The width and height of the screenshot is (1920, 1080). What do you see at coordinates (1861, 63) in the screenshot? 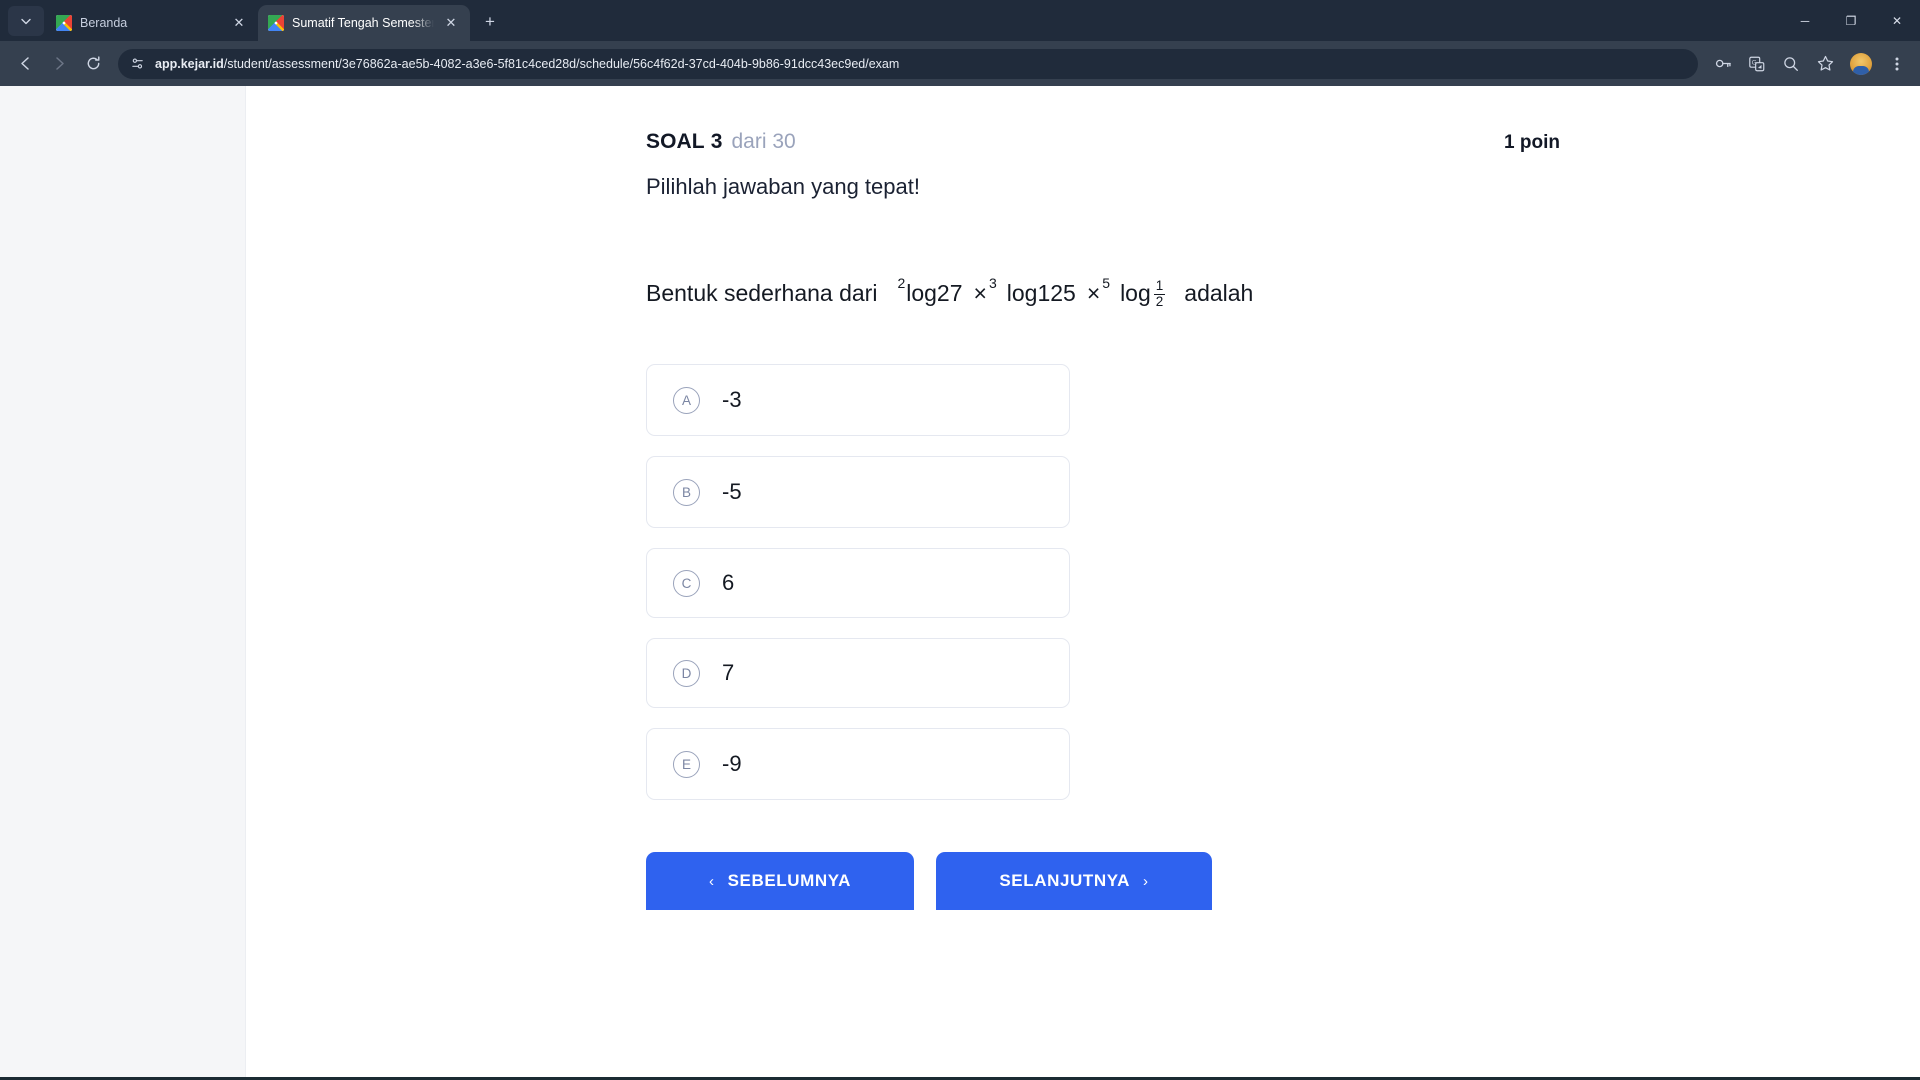
I see `profile-avatar` at bounding box center [1861, 63].